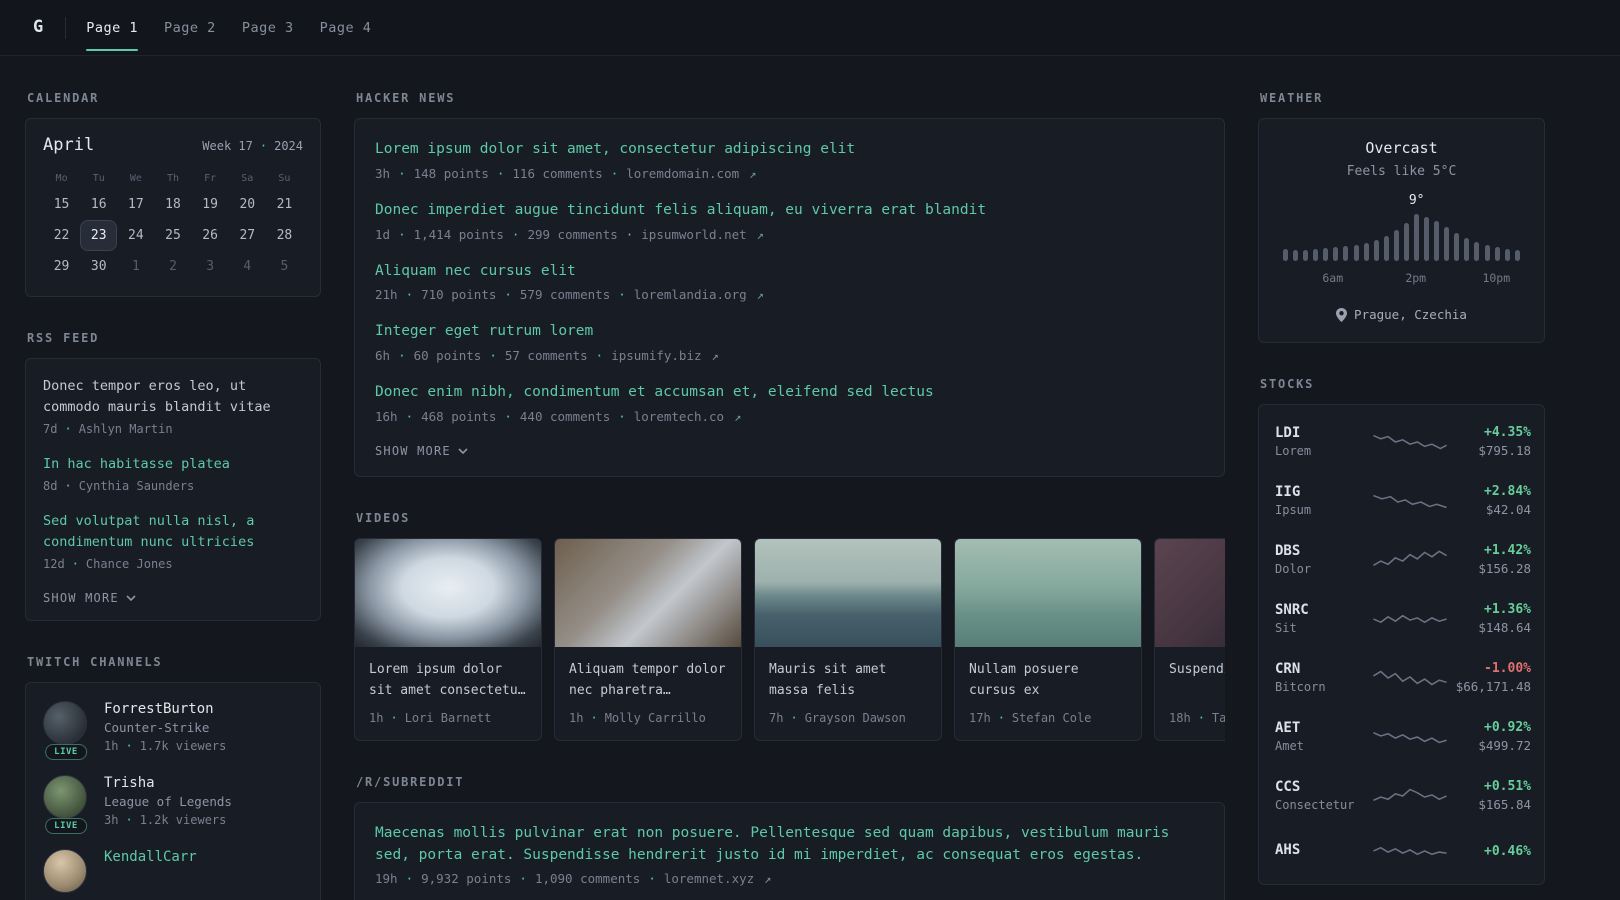  What do you see at coordinates (66, 27) in the screenshot?
I see `top-bar-divider` at bounding box center [66, 27].